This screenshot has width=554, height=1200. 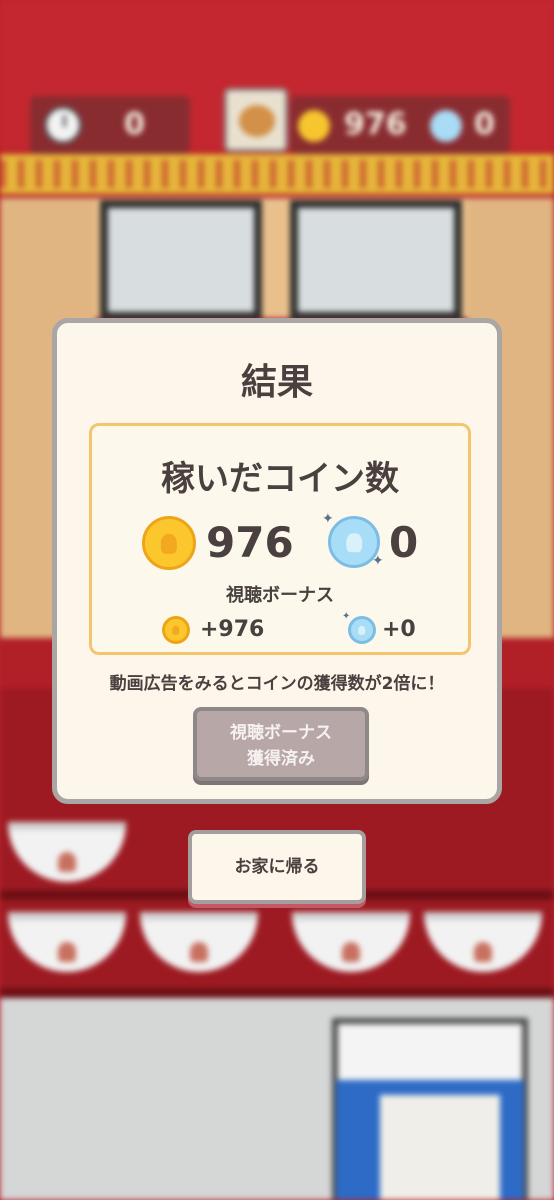 What do you see at coordinates (280, 595) in the screenshot?
I see `bonus-label: 視聴ボーナス` at bounding box center [280, 595].